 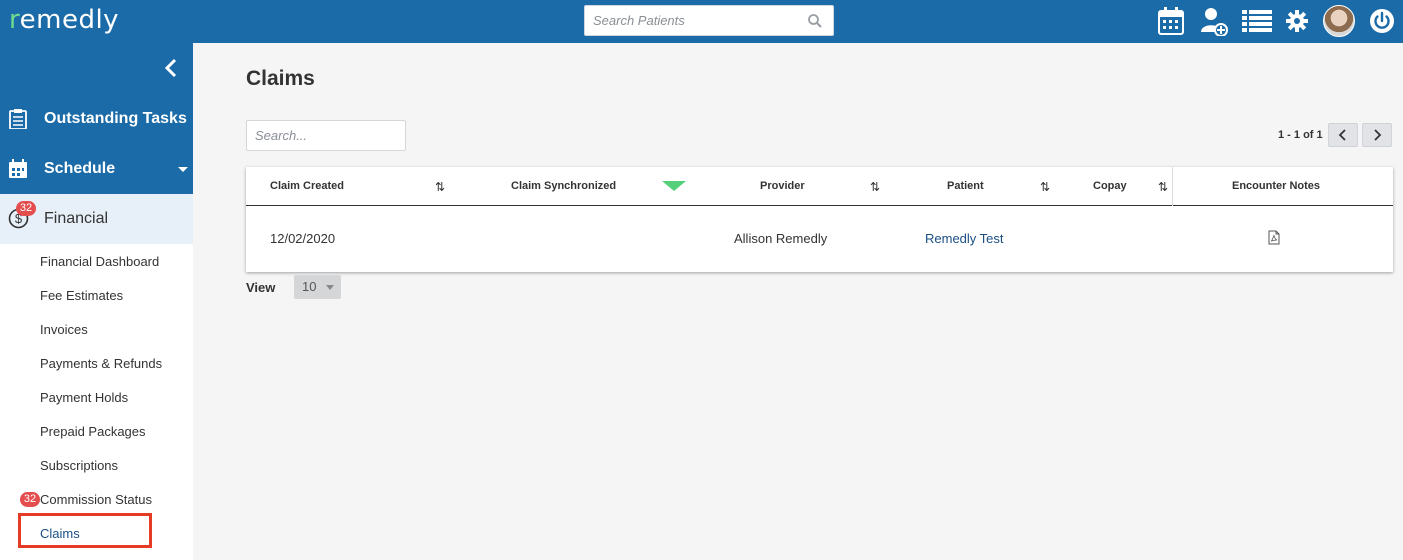 I want to click on sidebar-item-label: Schedule, so click(x=80, y=168).